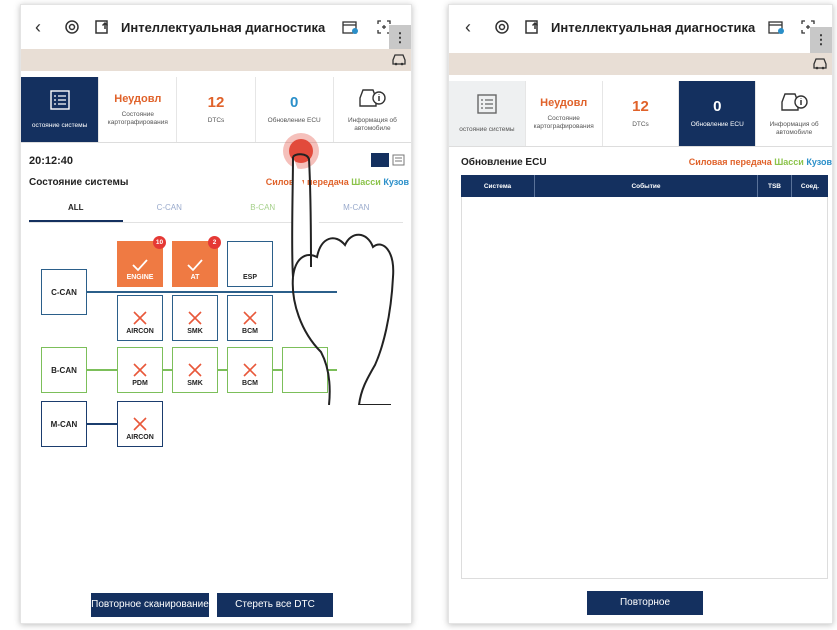 This screenshot has width=837, height=630. I want to click on filter-body: Кузов, so click(819, 162).